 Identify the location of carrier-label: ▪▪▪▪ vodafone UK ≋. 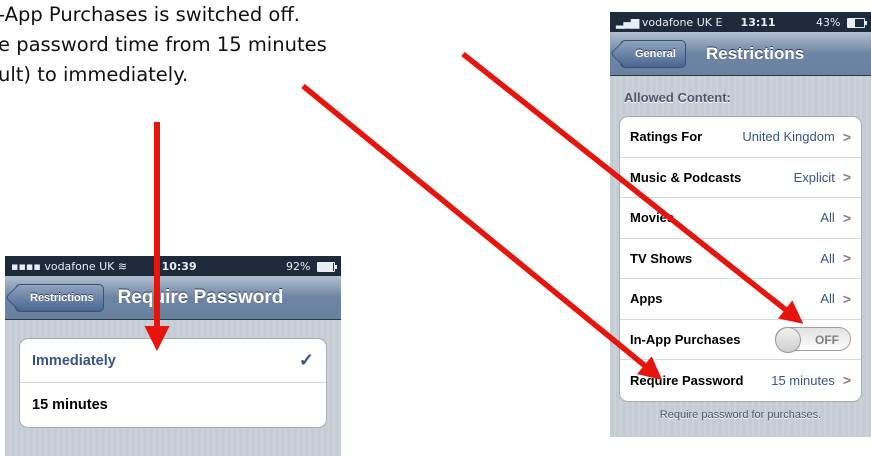
(69, 266).